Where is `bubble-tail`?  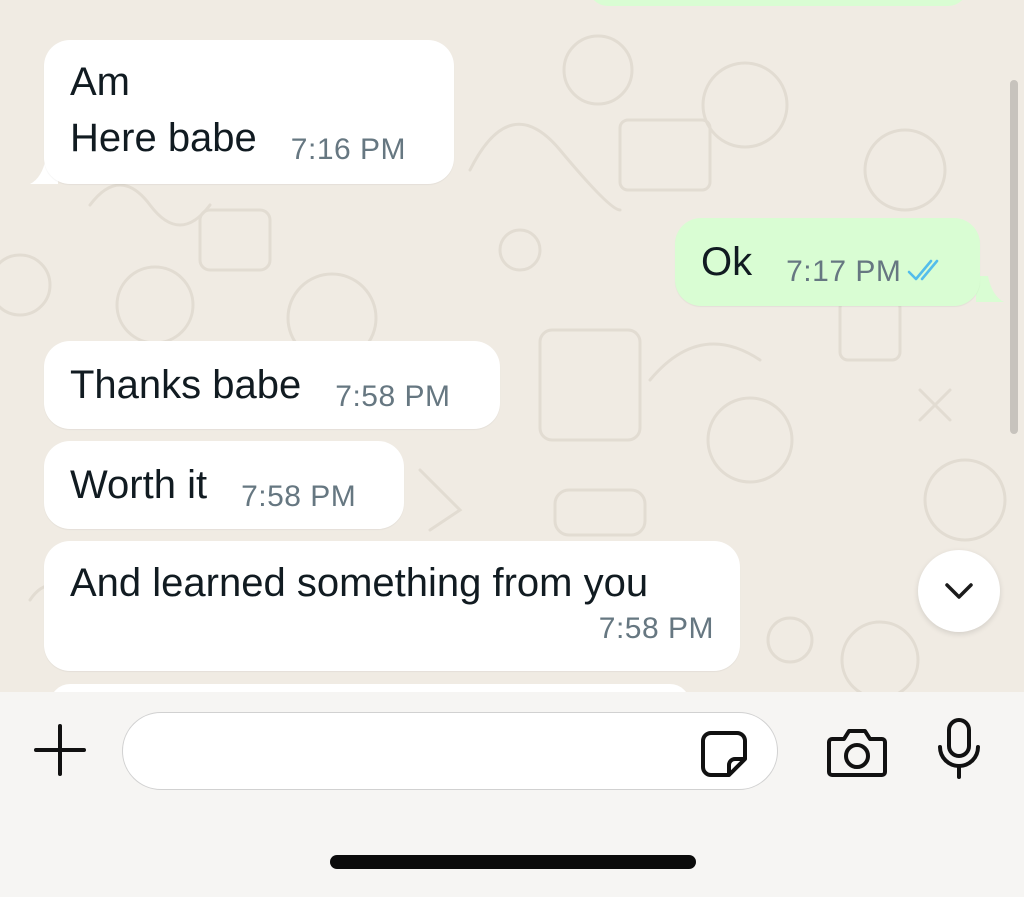 bubble-tail is located at coordinates (990, 289).